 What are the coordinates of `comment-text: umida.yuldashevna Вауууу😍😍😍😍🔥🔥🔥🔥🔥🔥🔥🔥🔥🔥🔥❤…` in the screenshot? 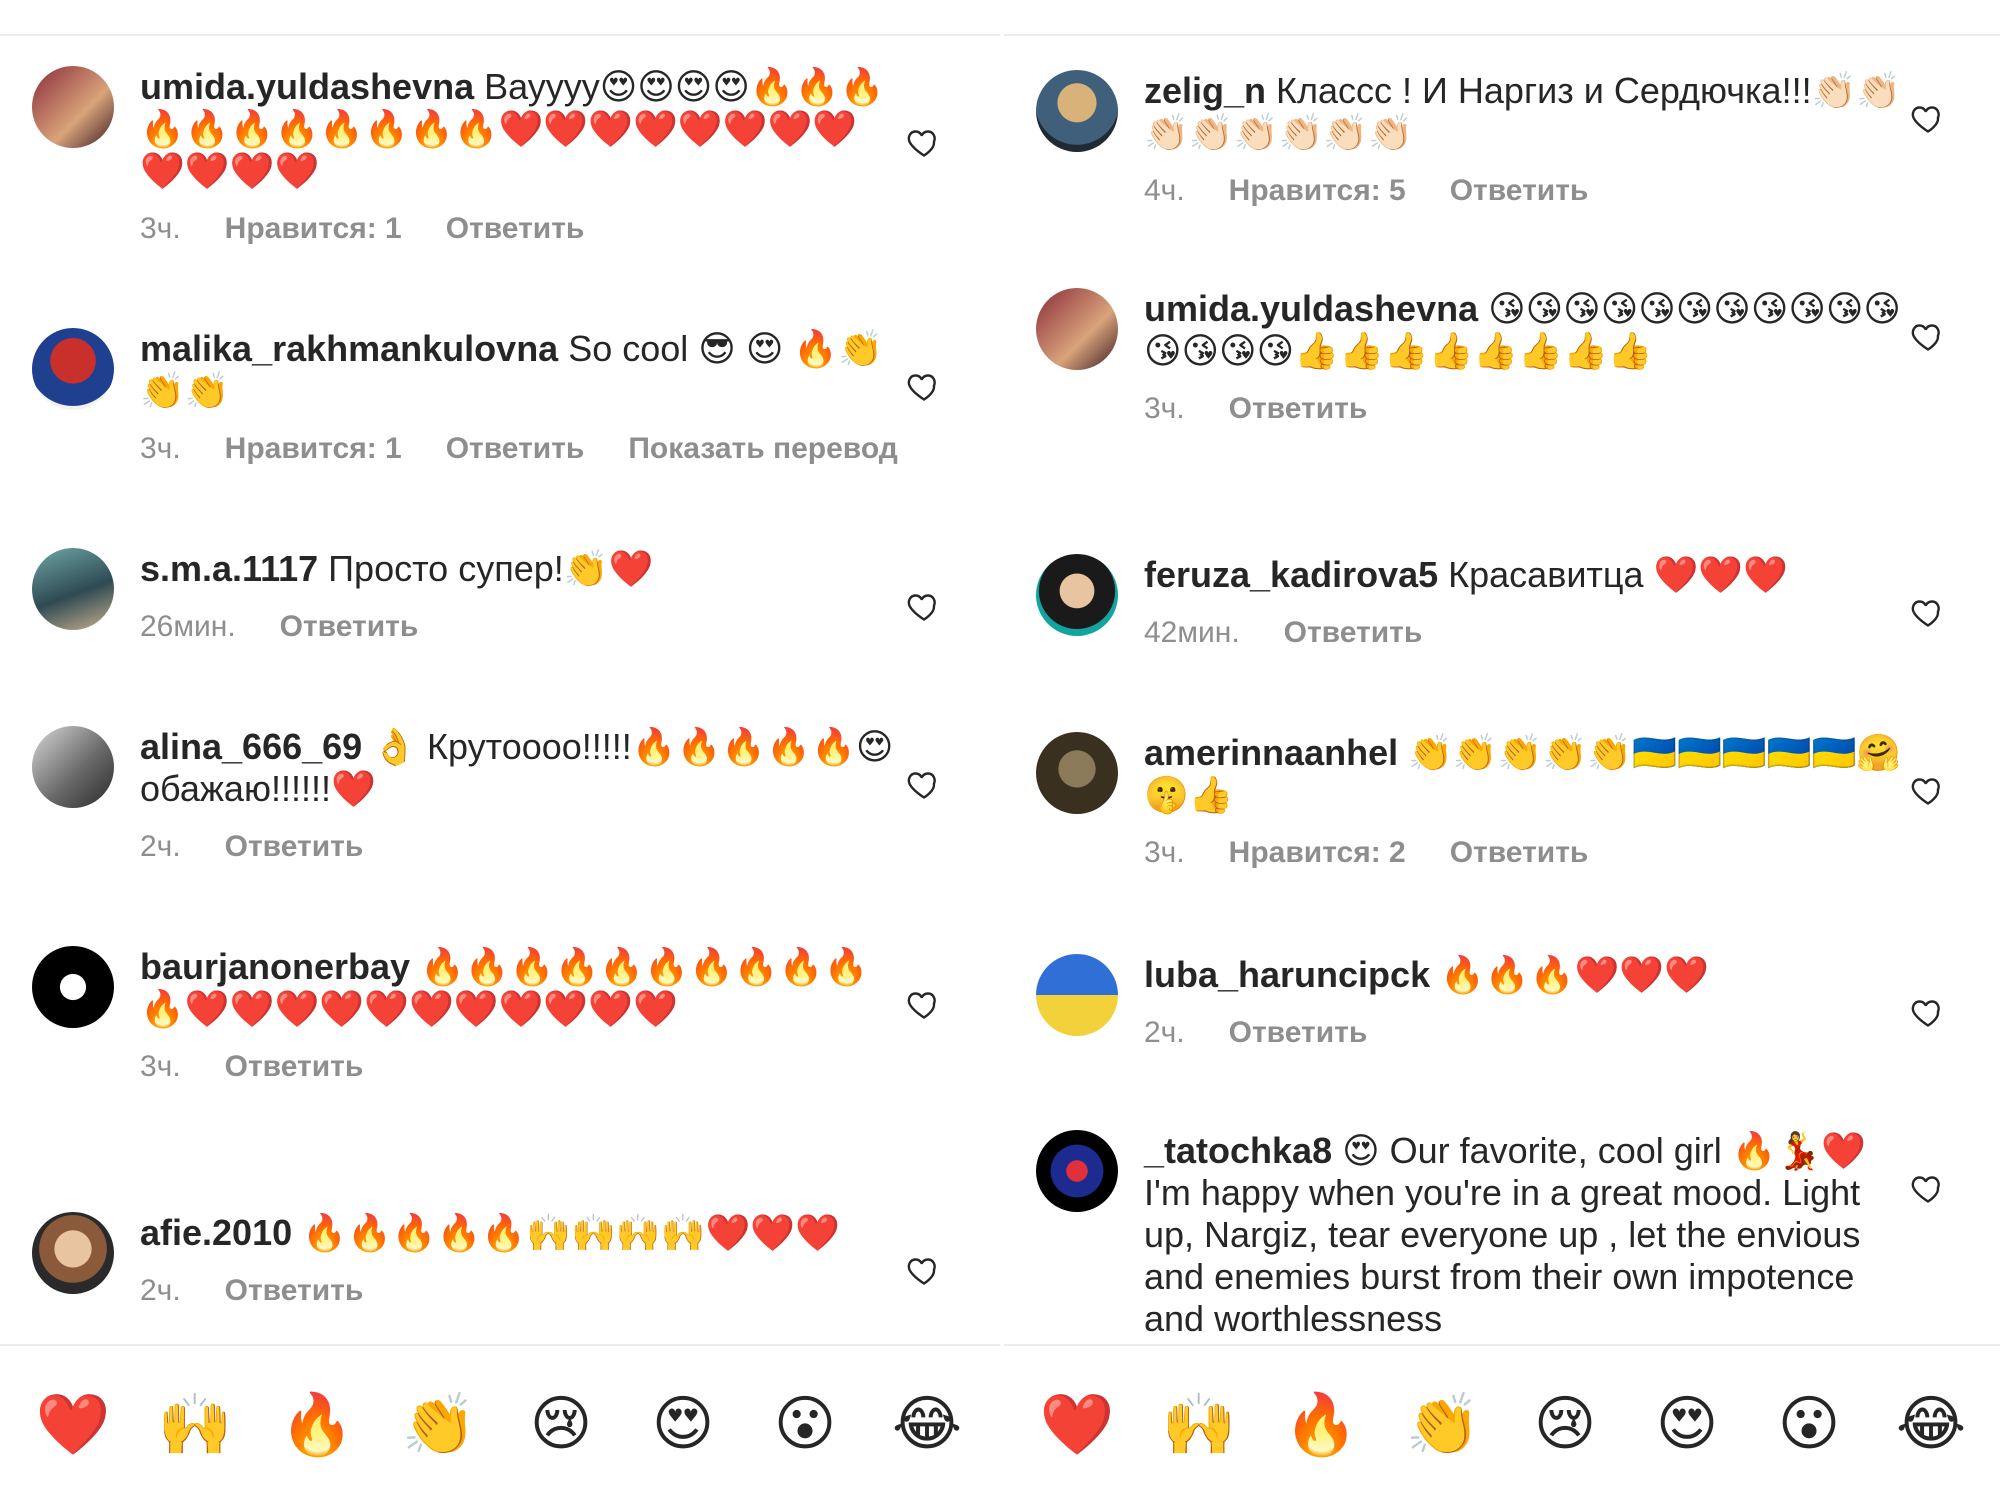 It's located at (520, 129).